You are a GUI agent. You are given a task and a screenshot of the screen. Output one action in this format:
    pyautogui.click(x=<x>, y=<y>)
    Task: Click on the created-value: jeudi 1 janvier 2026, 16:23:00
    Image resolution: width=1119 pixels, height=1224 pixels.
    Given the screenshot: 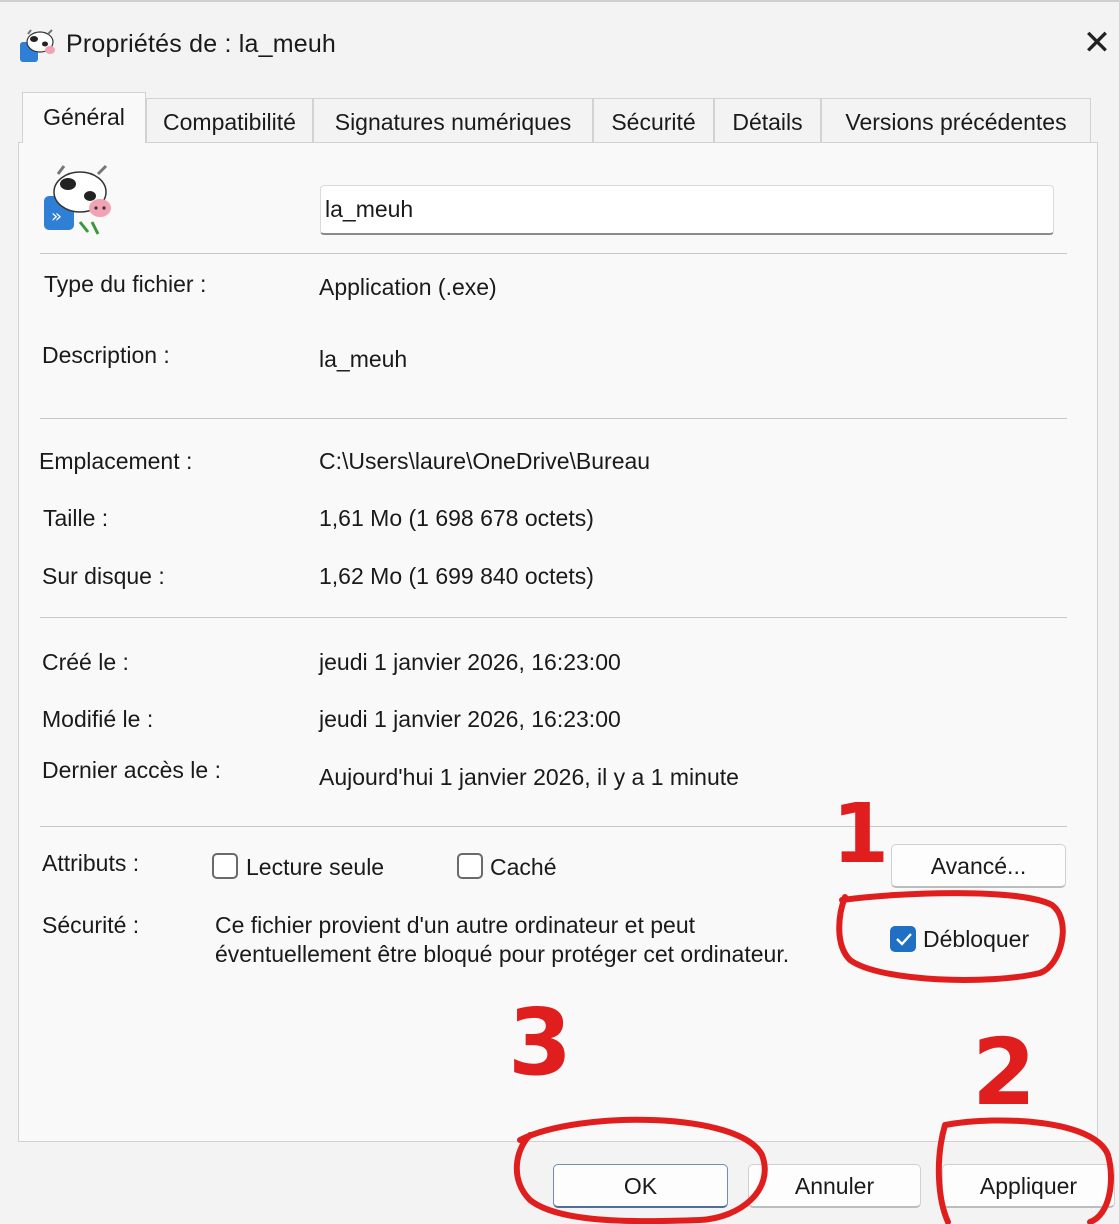 What is the action you would take?
    pyautogui.click(x=470, y=662)
    